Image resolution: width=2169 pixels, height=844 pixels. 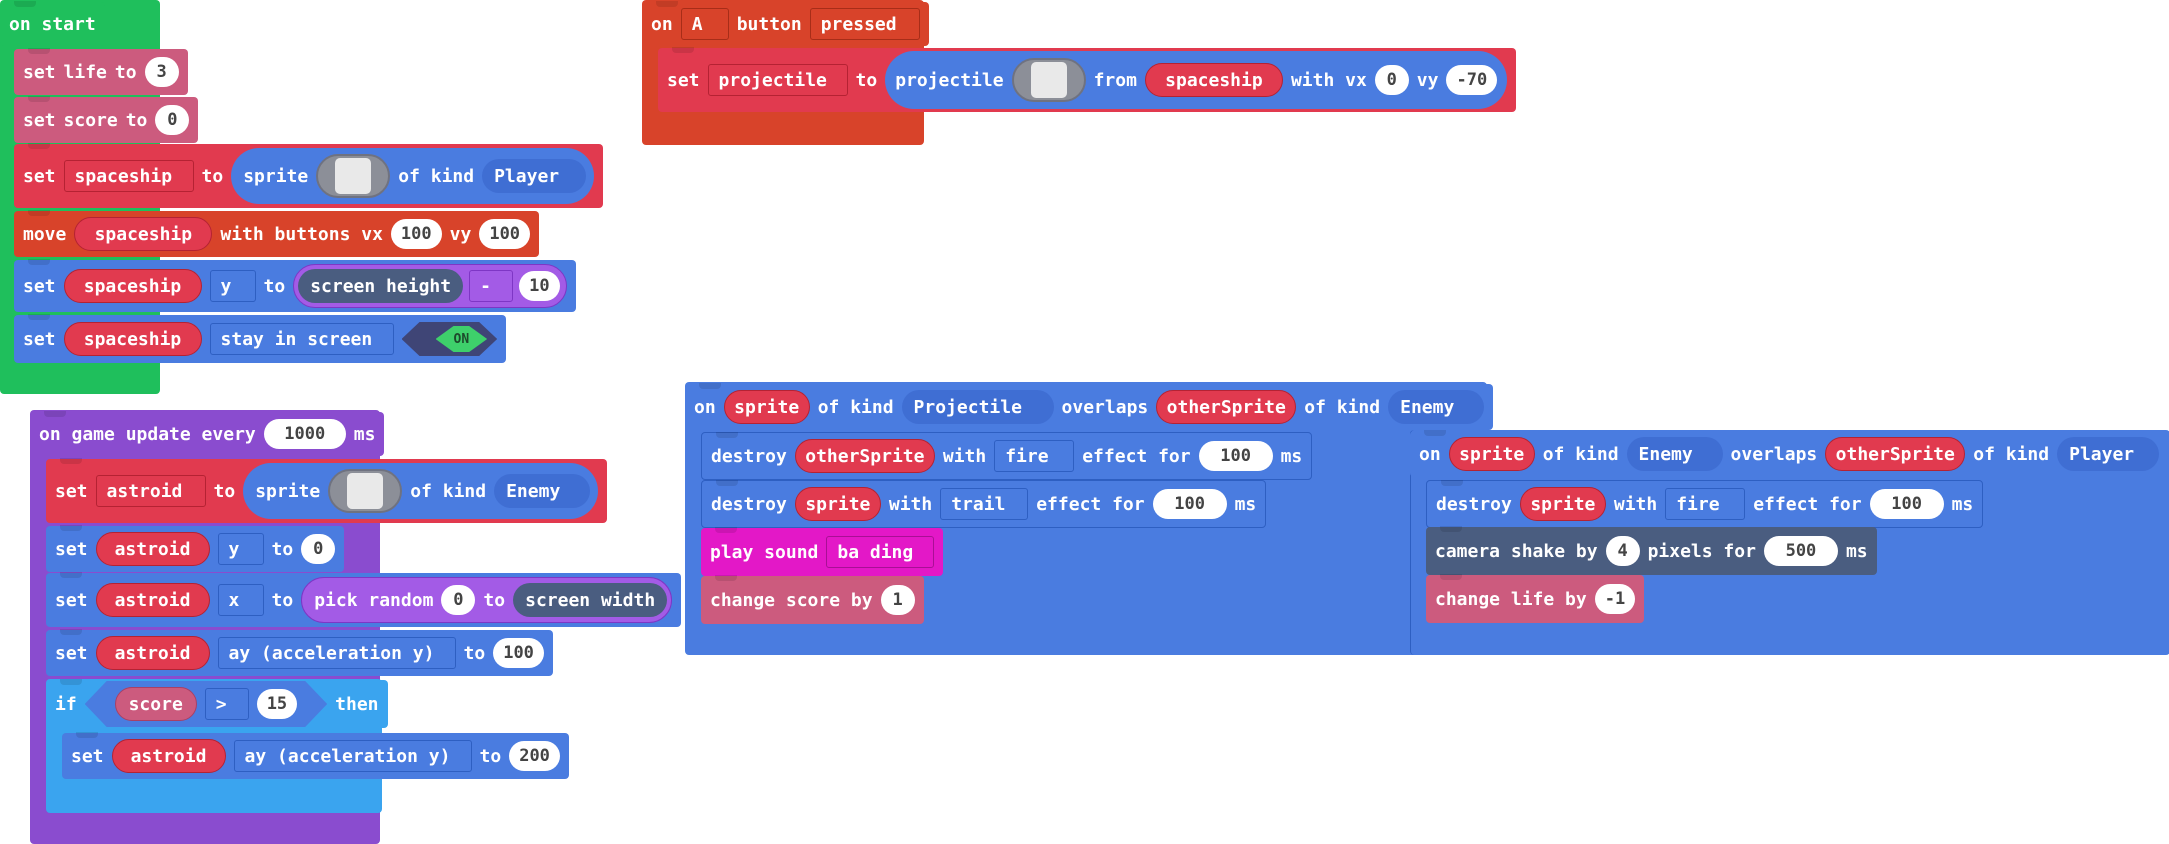 I want to click on minus-expression: screen height - 10, so click(x=430, y=286).